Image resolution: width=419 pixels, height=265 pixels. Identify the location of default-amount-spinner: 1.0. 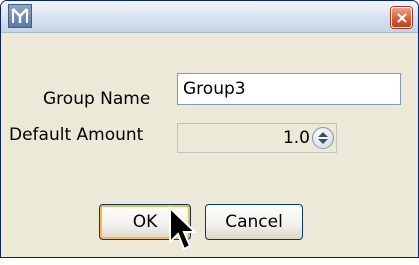
(257, 138).